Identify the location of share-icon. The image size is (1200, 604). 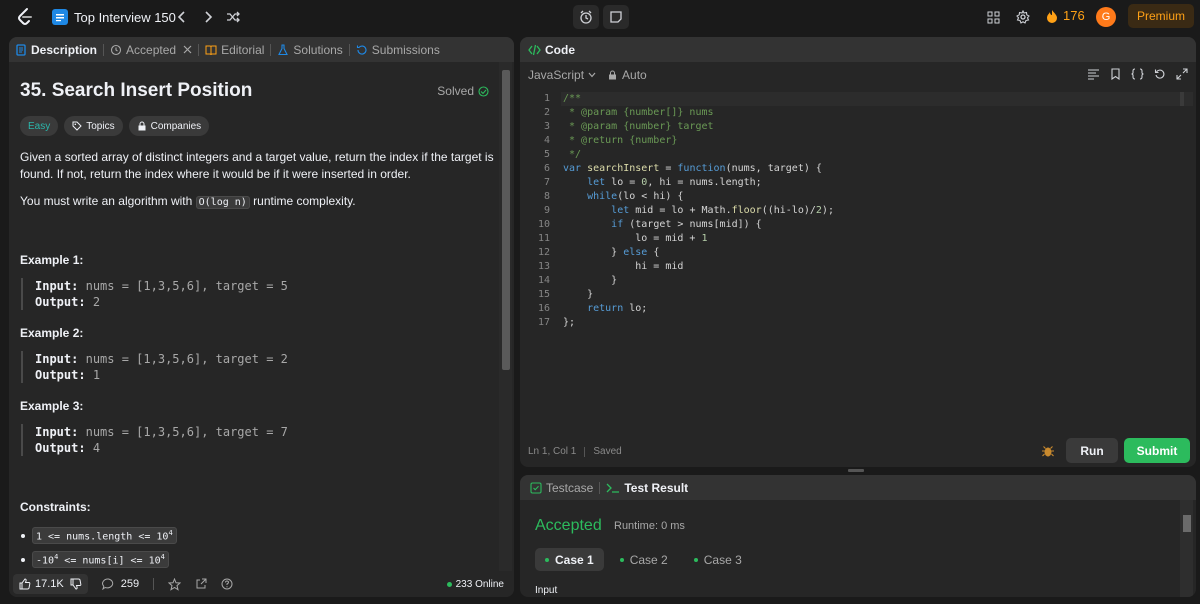
(201, 583).